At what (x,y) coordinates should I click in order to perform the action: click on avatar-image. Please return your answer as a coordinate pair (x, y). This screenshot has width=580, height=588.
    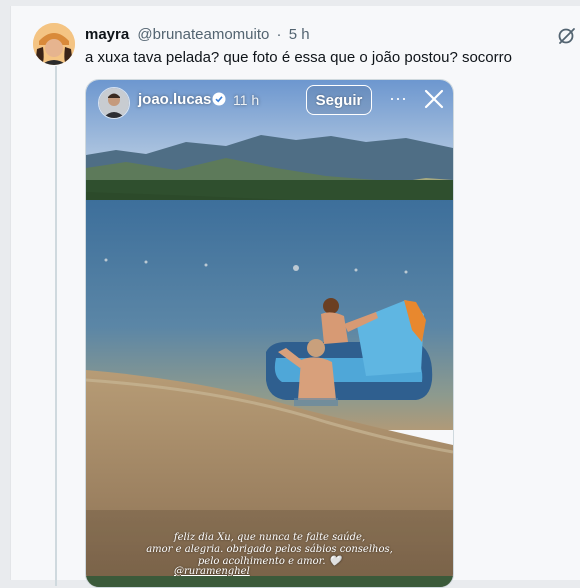
    Looking at the image, I should click on (54, 44).